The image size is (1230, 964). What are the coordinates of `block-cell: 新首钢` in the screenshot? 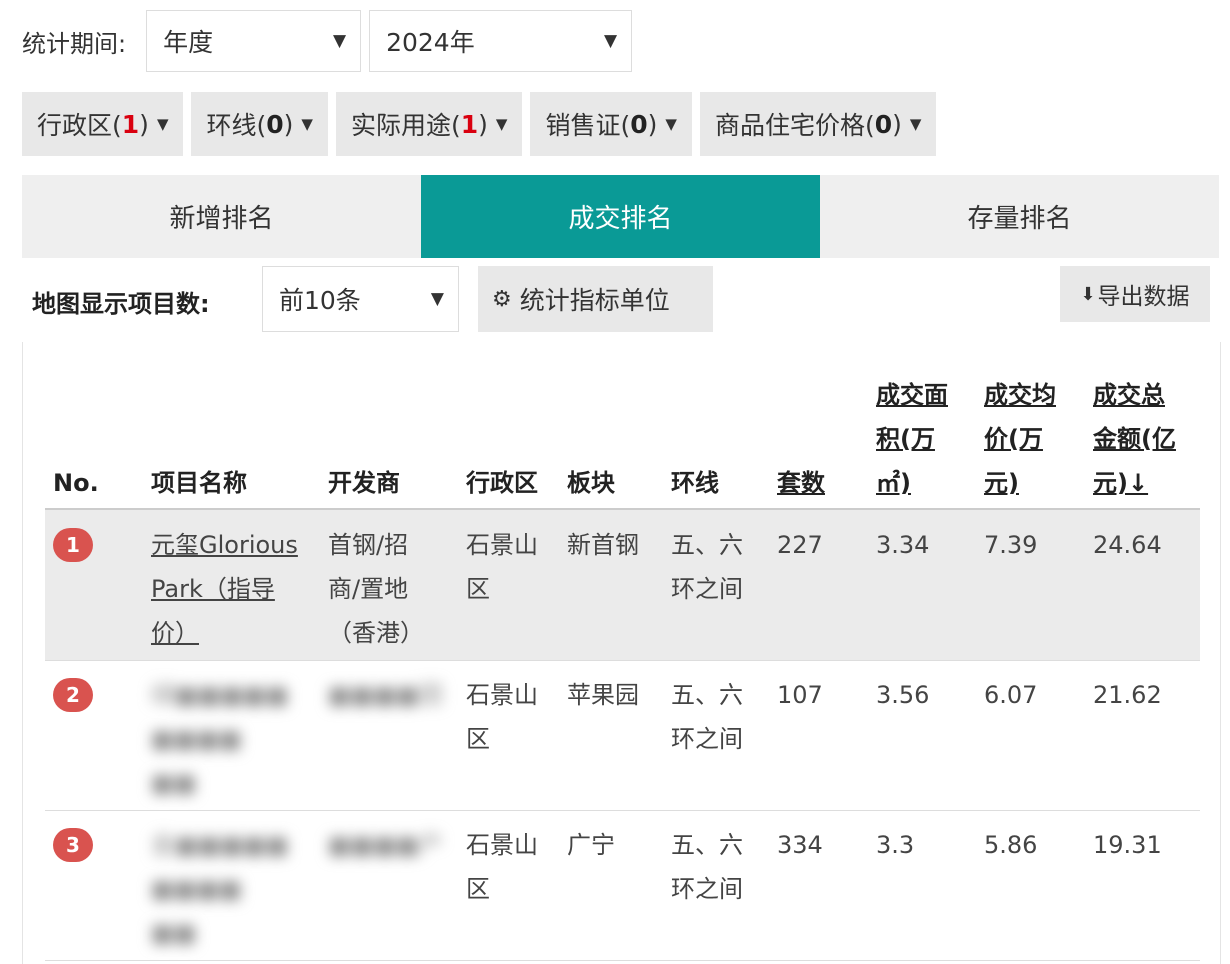 It's located at (603, 545).